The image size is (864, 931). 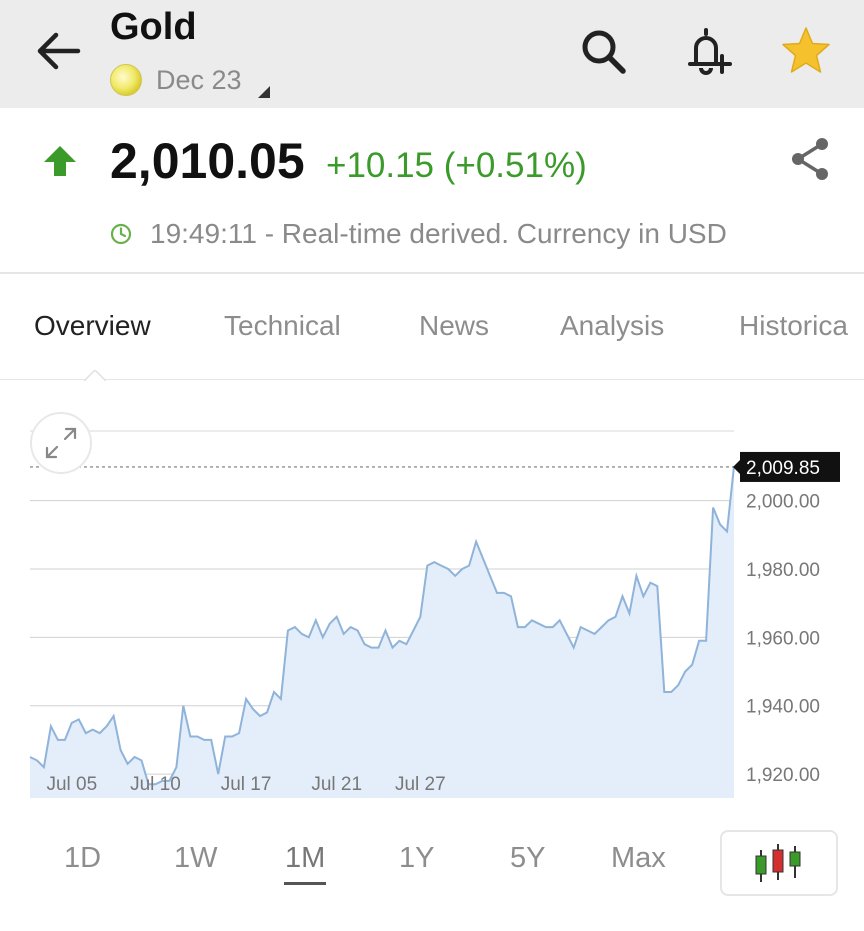 What do you see at coordinates (121, 234) in the screenshot?
I see `clock-icon` at bounding box center [121, 234].